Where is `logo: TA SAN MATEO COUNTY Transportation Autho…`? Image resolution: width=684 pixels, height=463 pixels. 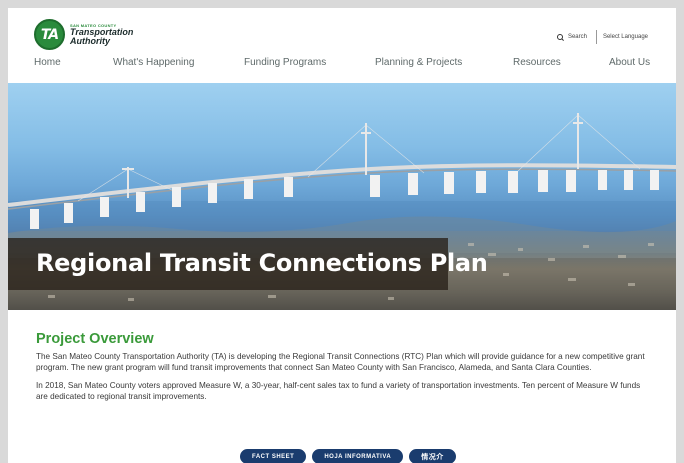
logo: TA SAN MATEO COUNTY Transportation Autho… is located at coordinates (83, 34).